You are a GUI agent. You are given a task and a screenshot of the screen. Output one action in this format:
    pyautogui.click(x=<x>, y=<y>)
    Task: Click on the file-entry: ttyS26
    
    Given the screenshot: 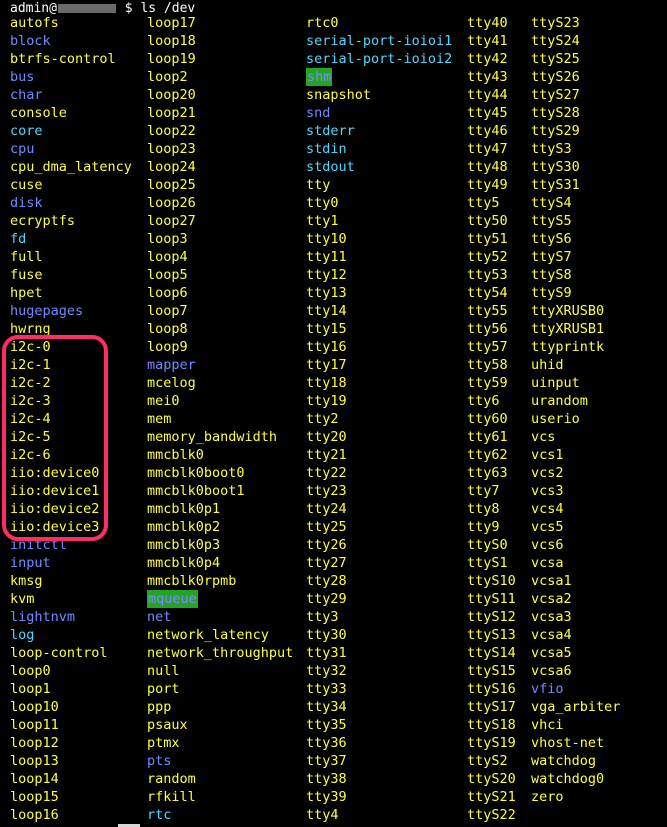 What is the action you would take?
    pyautogui.click(x=555, y=77)
    